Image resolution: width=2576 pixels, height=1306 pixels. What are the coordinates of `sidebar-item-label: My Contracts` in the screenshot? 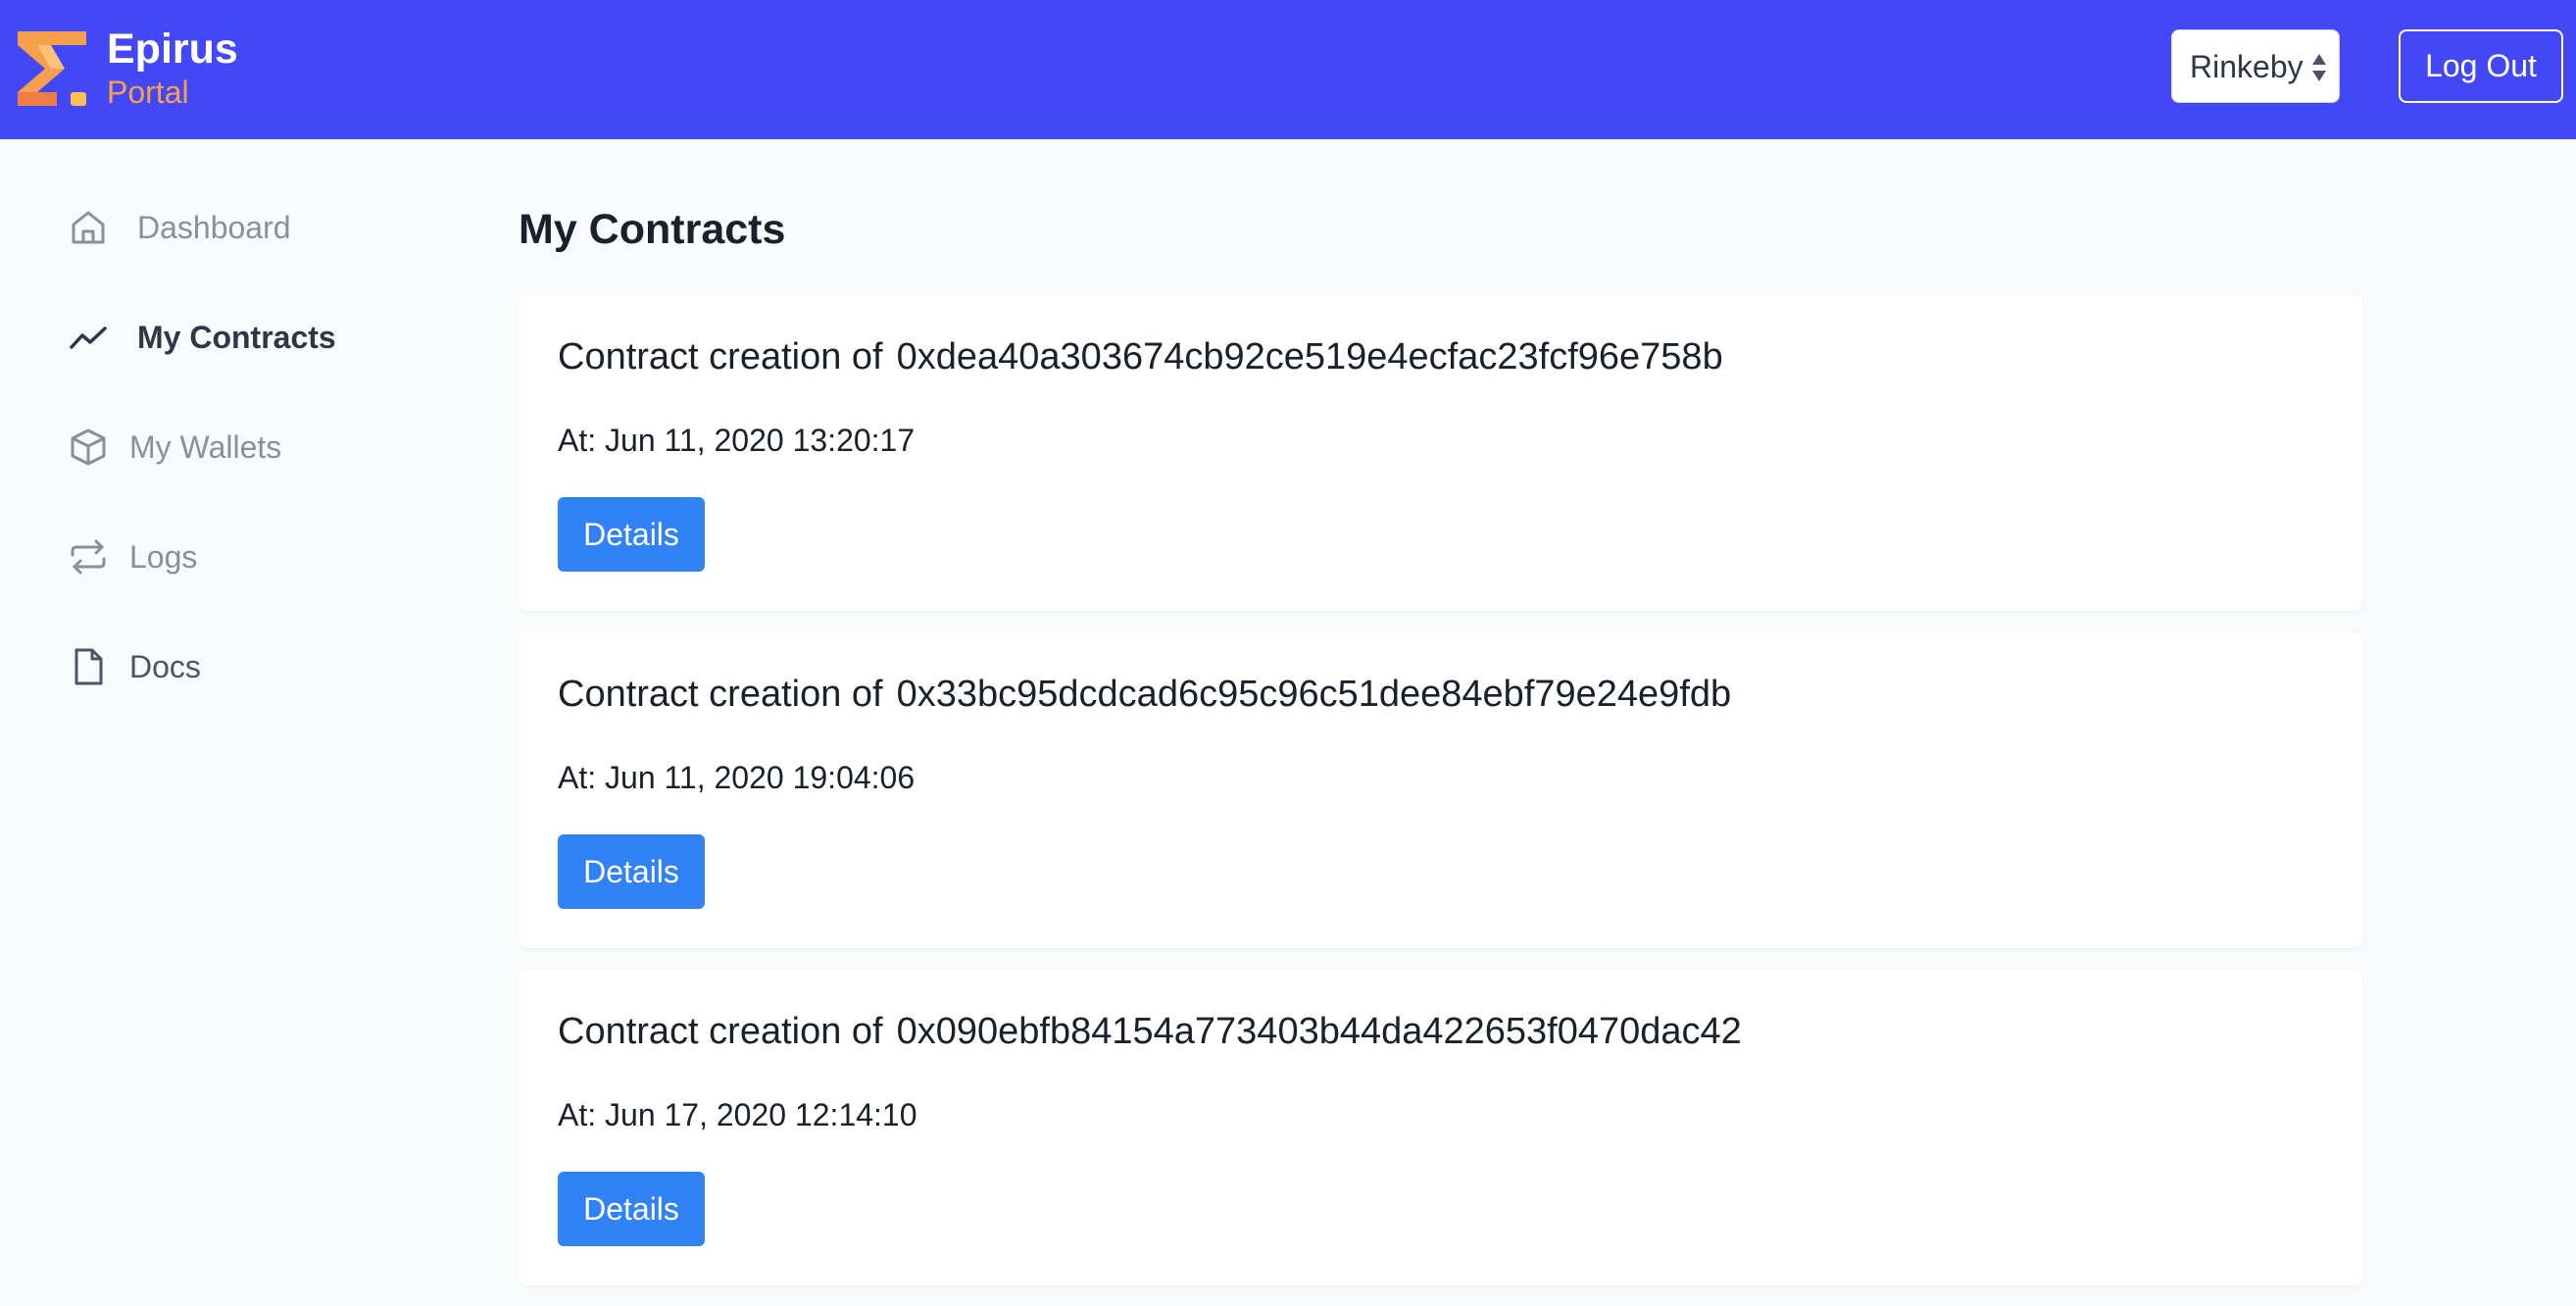 It's located at (236, 337).